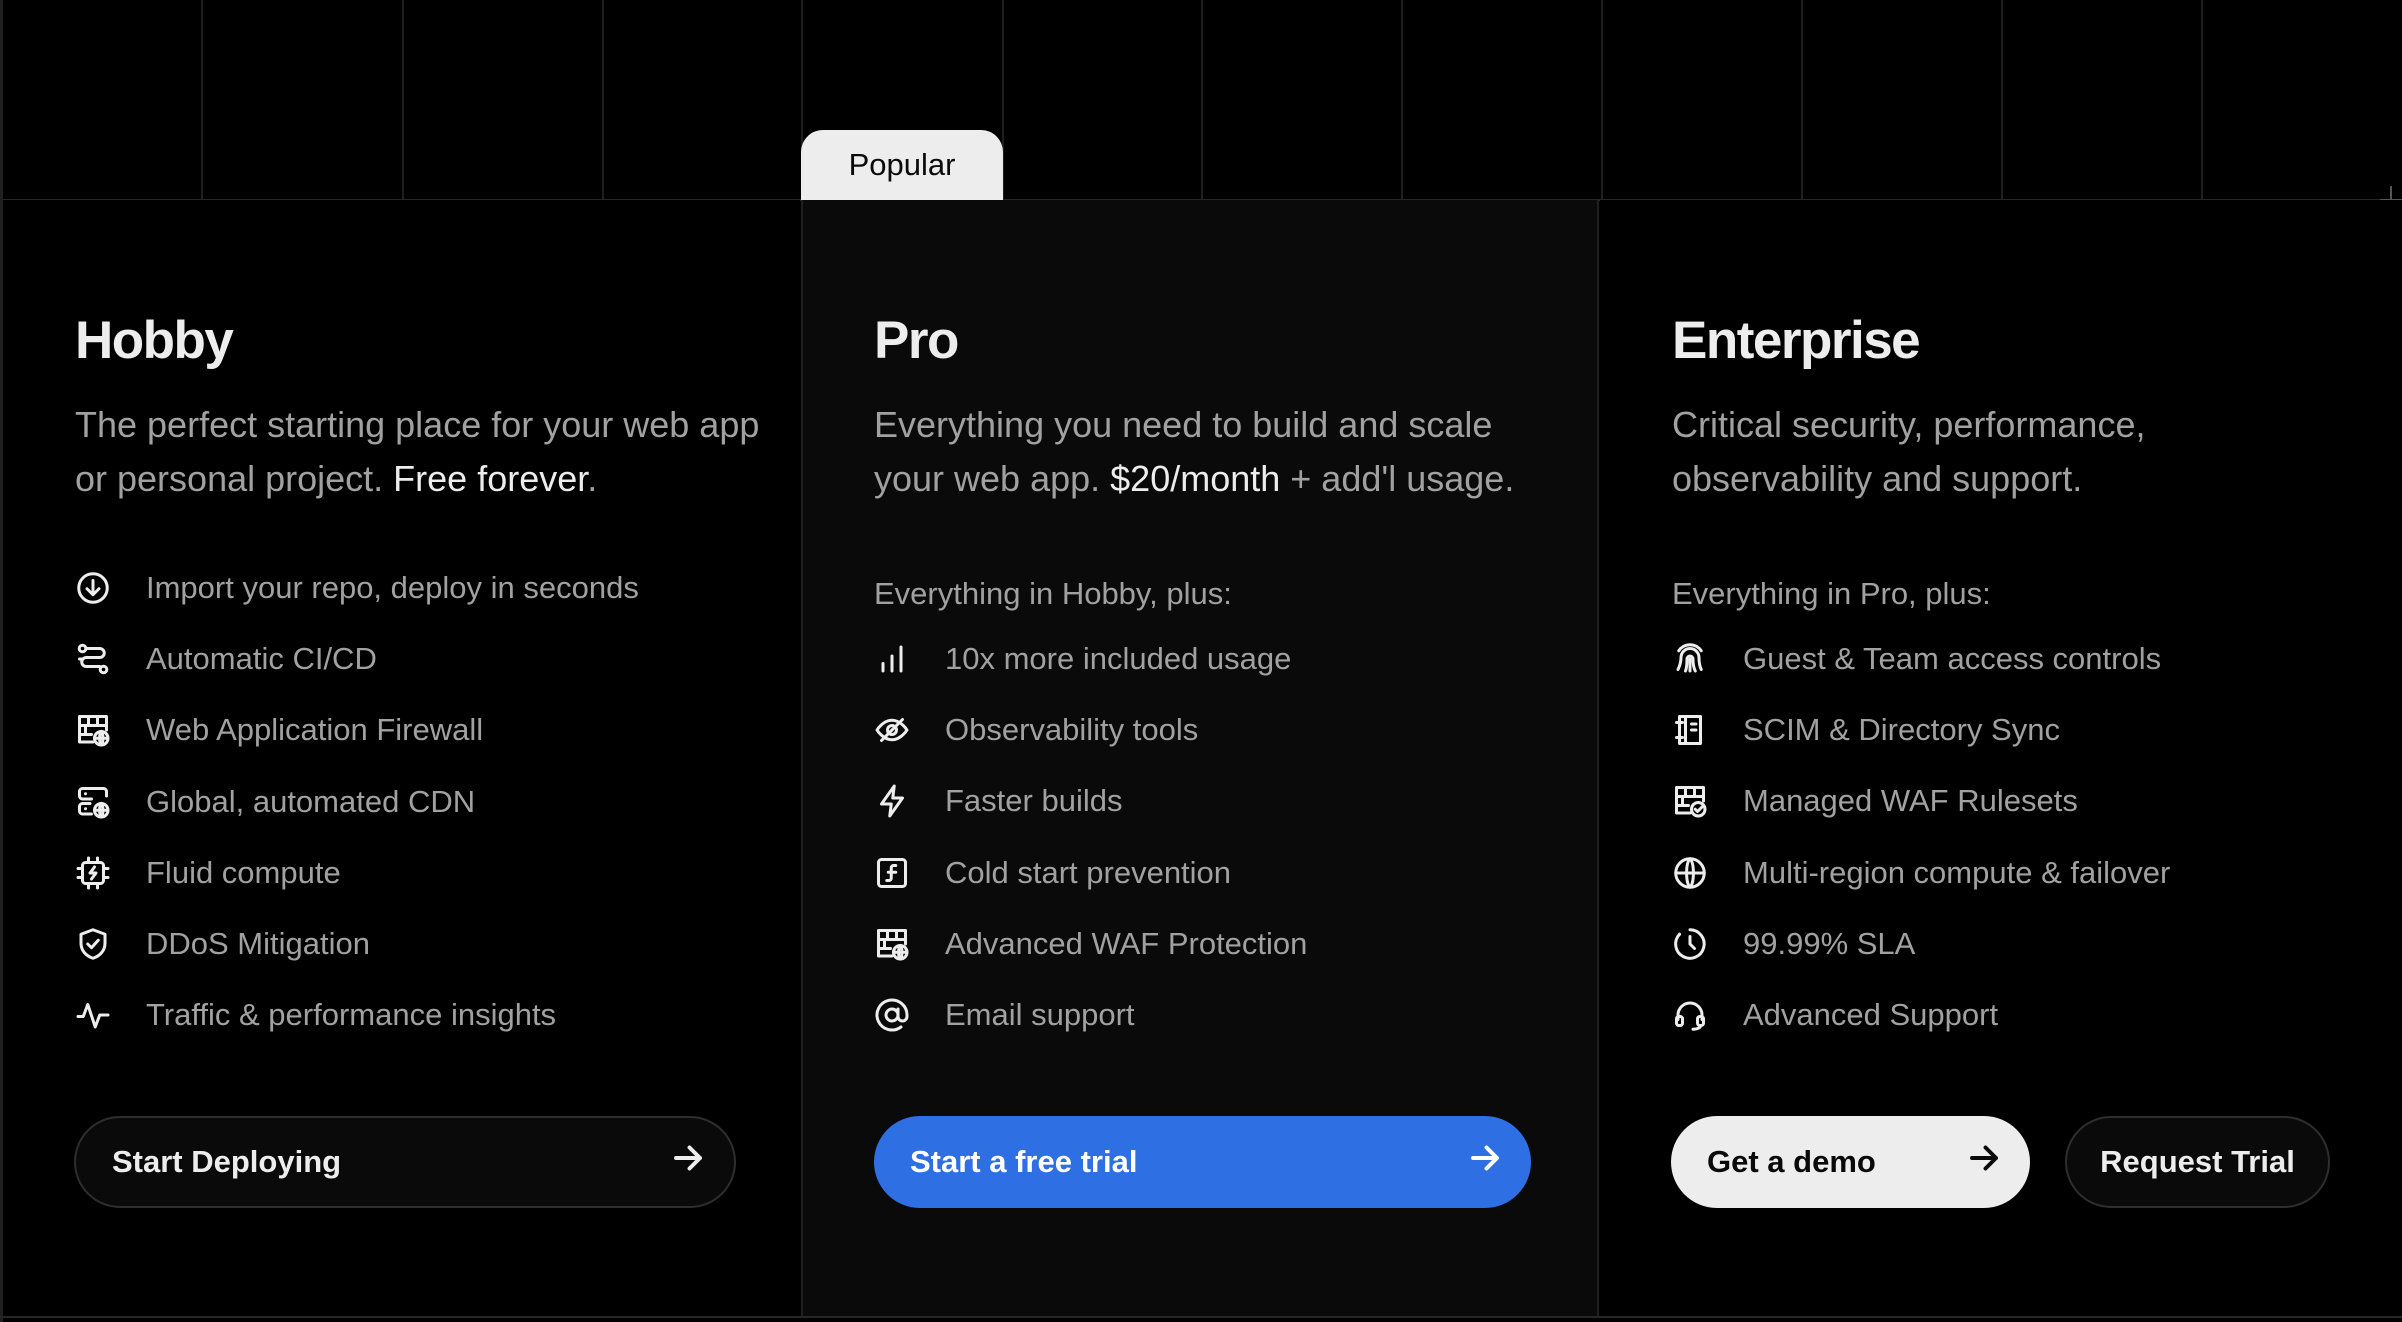  What do you see at coordinates (1921, 943) in the screenshot?
I see `list-item: 99.99% SLA` at bounding box center [1921, 943].